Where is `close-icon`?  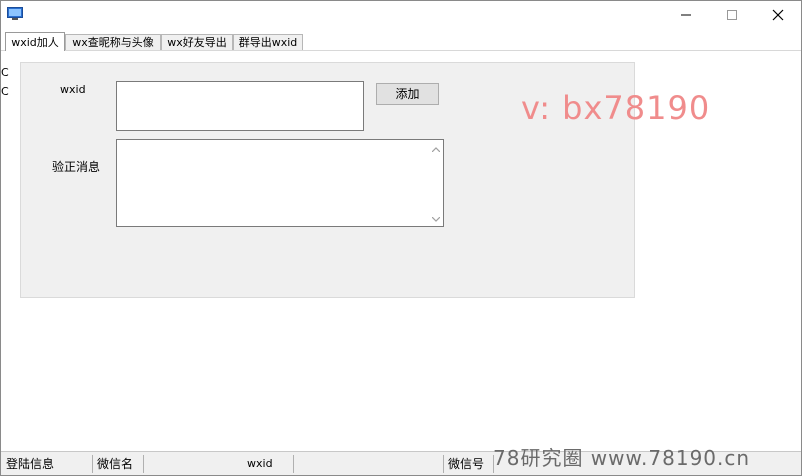
close-icon is located at coordinates (778, 14).